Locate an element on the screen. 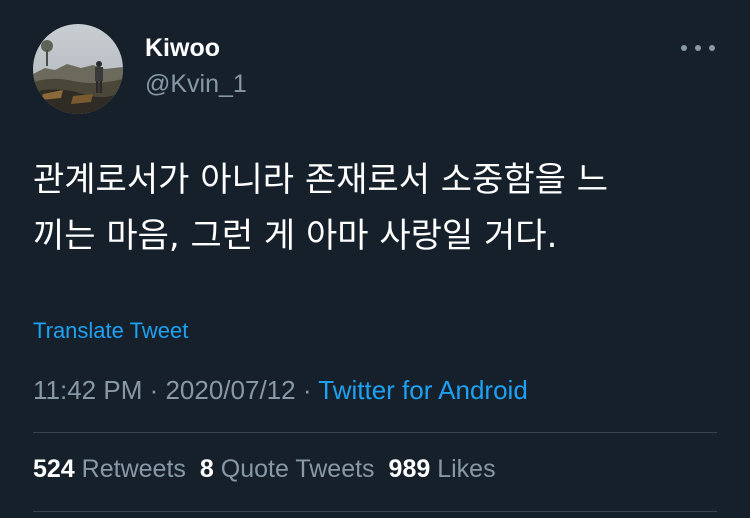 The width and height of the screenshot is (750, 518). avatar-photo is located at coordinates (78, 69).